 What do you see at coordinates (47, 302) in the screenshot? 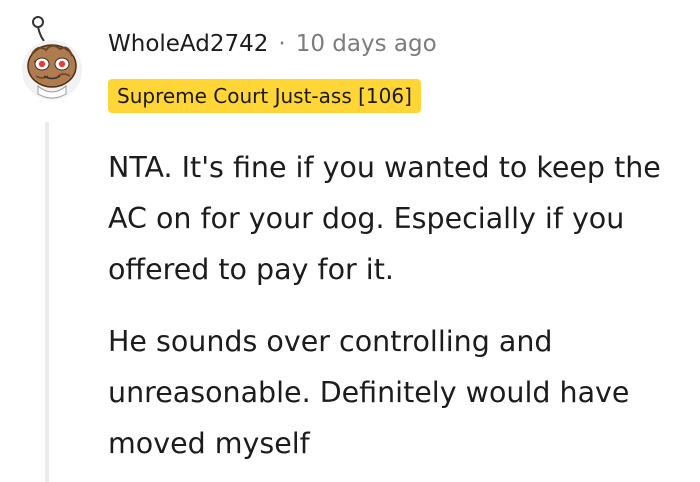
I see `thread-collapse-line` at bounding box center [47, 302].